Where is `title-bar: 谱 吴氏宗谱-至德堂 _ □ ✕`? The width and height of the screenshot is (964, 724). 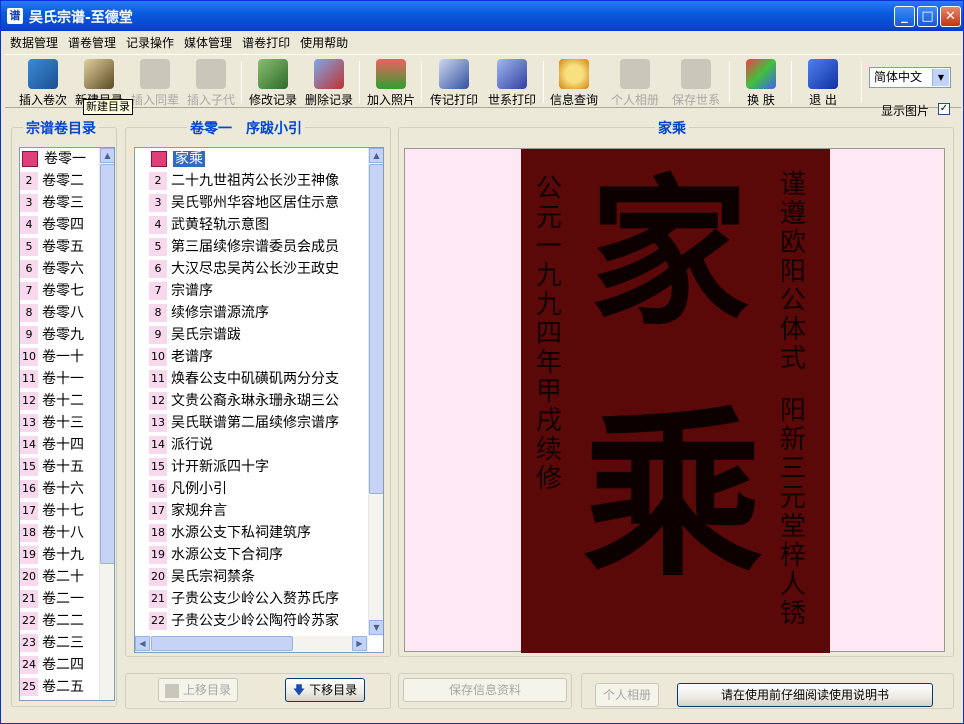 title-bar: 谱 吴氏宗谱-至德堂 _ □ ✕ is located at coordinates (482, 16).